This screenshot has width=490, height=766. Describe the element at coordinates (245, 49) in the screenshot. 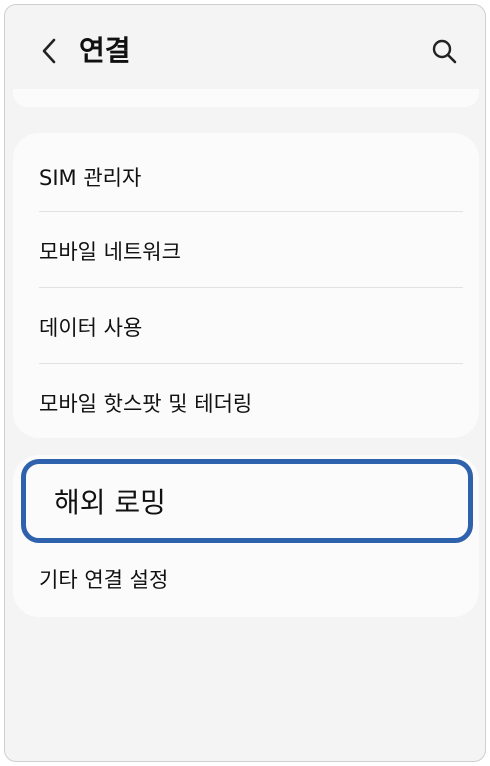

I see `app-header: 연결` at that location.